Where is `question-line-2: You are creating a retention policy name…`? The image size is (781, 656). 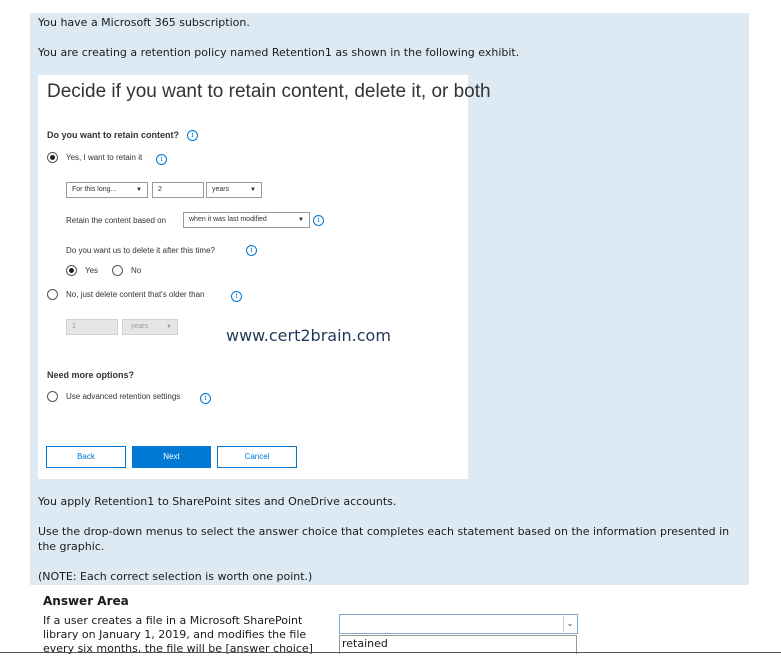 question-line-2: You are creating a retention policy name… is located at coordinates (279, 52).